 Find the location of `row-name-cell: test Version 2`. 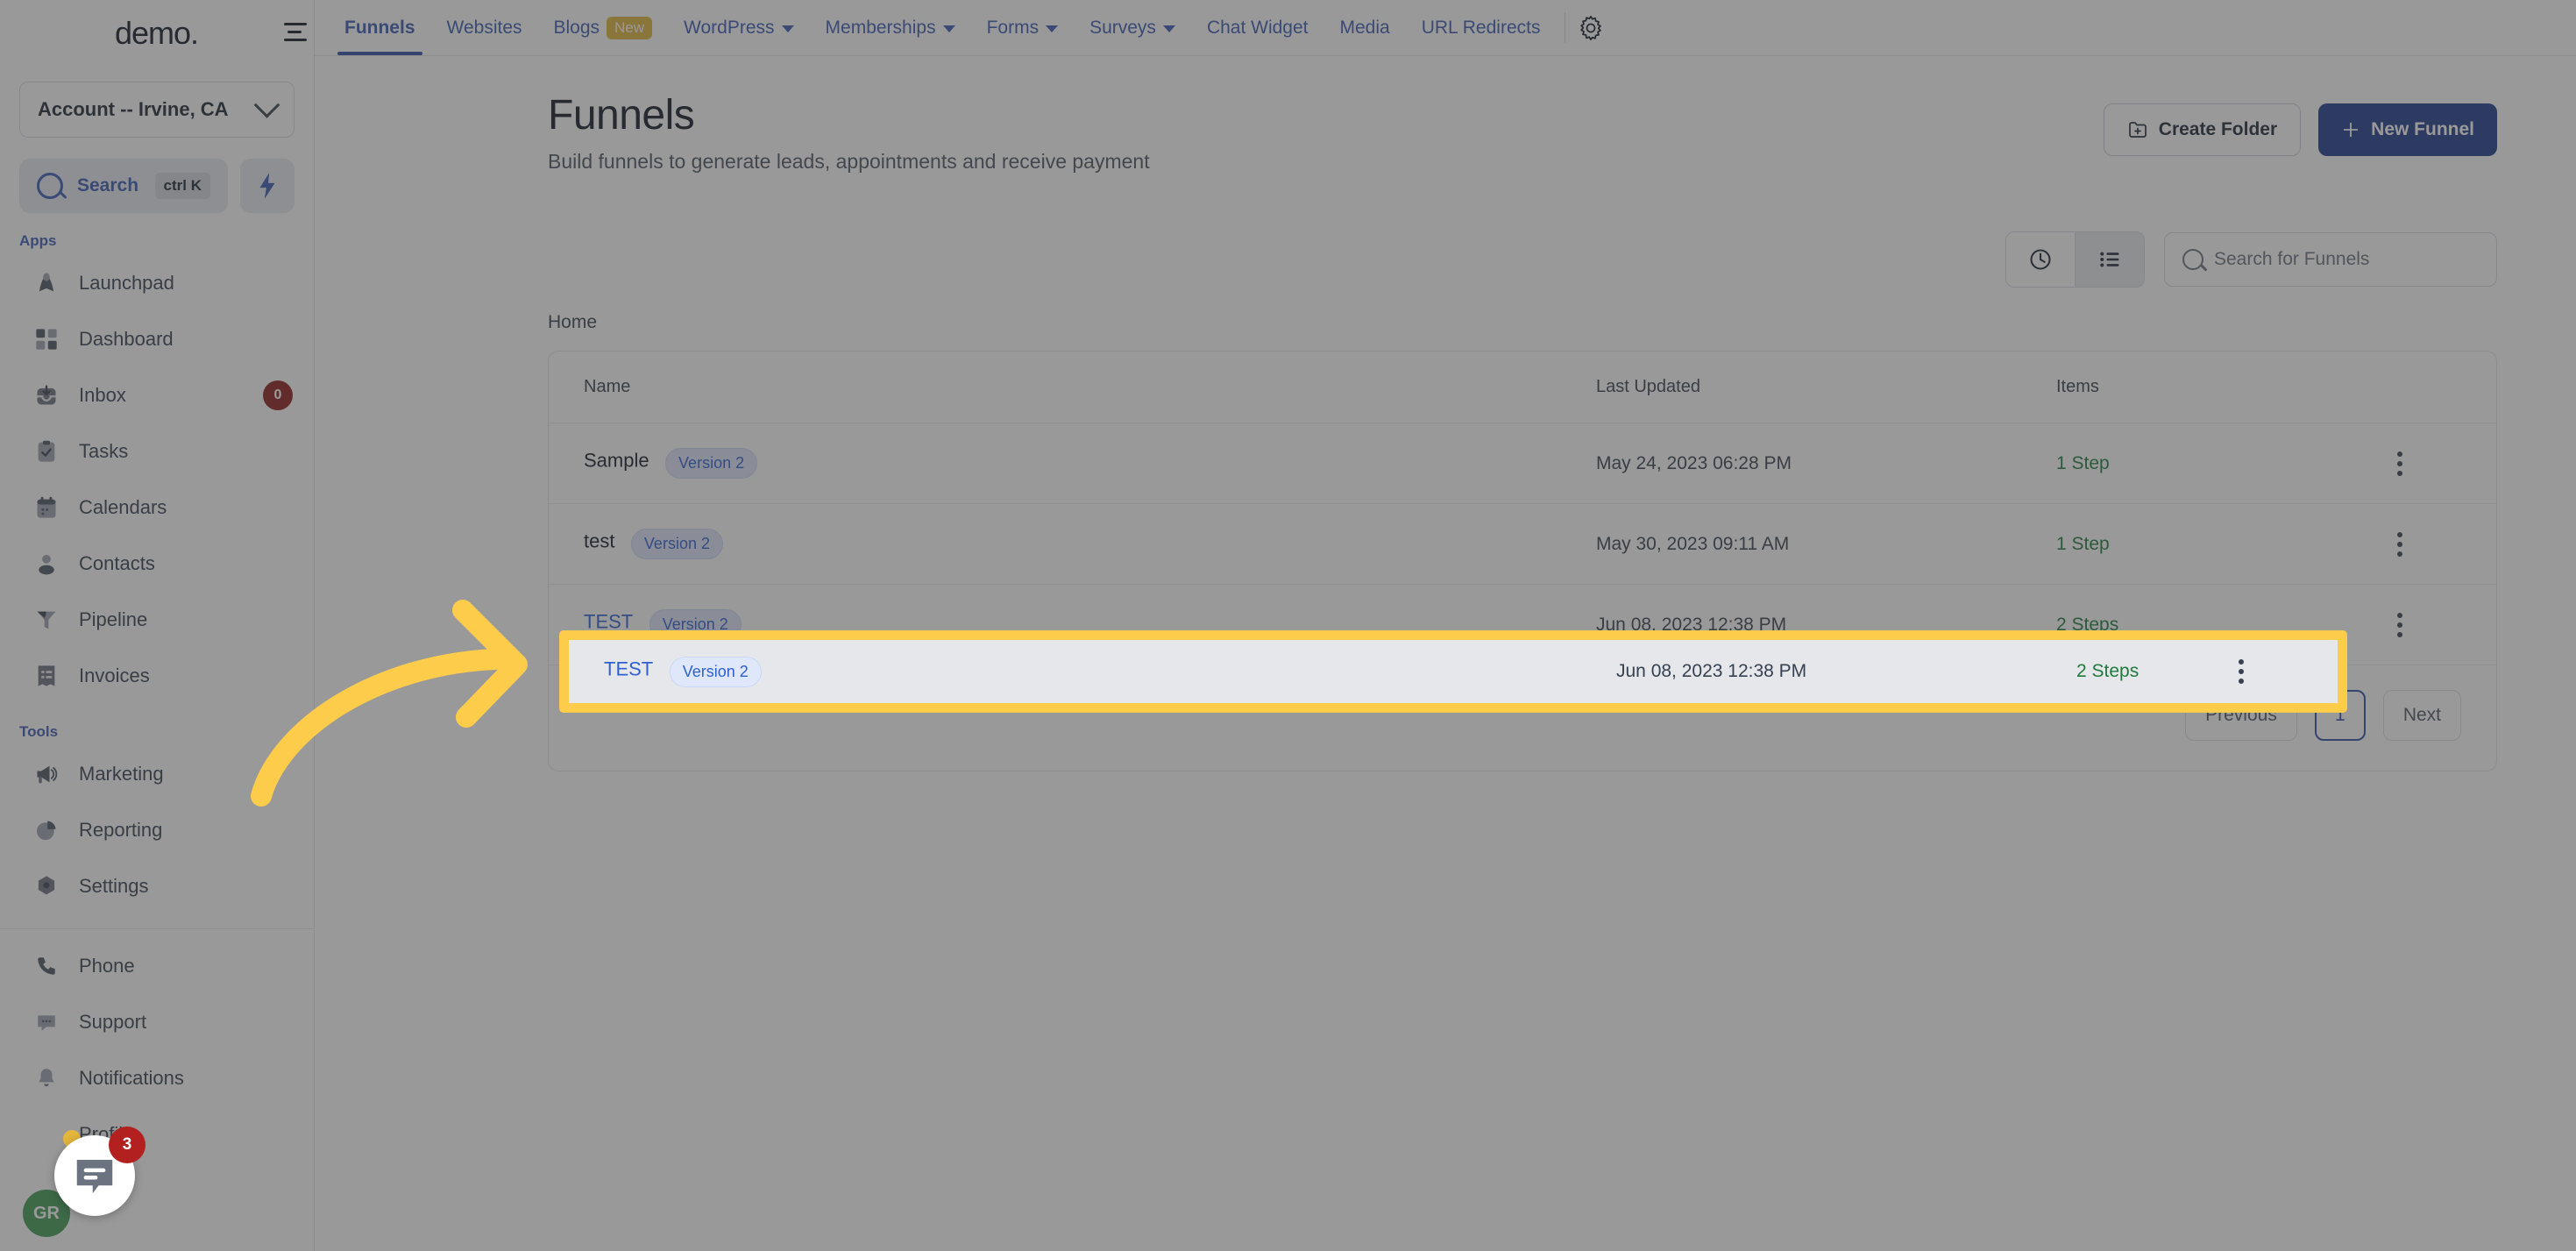

row-name-cell: test Version 2 is located at coordinates (1090, 544).